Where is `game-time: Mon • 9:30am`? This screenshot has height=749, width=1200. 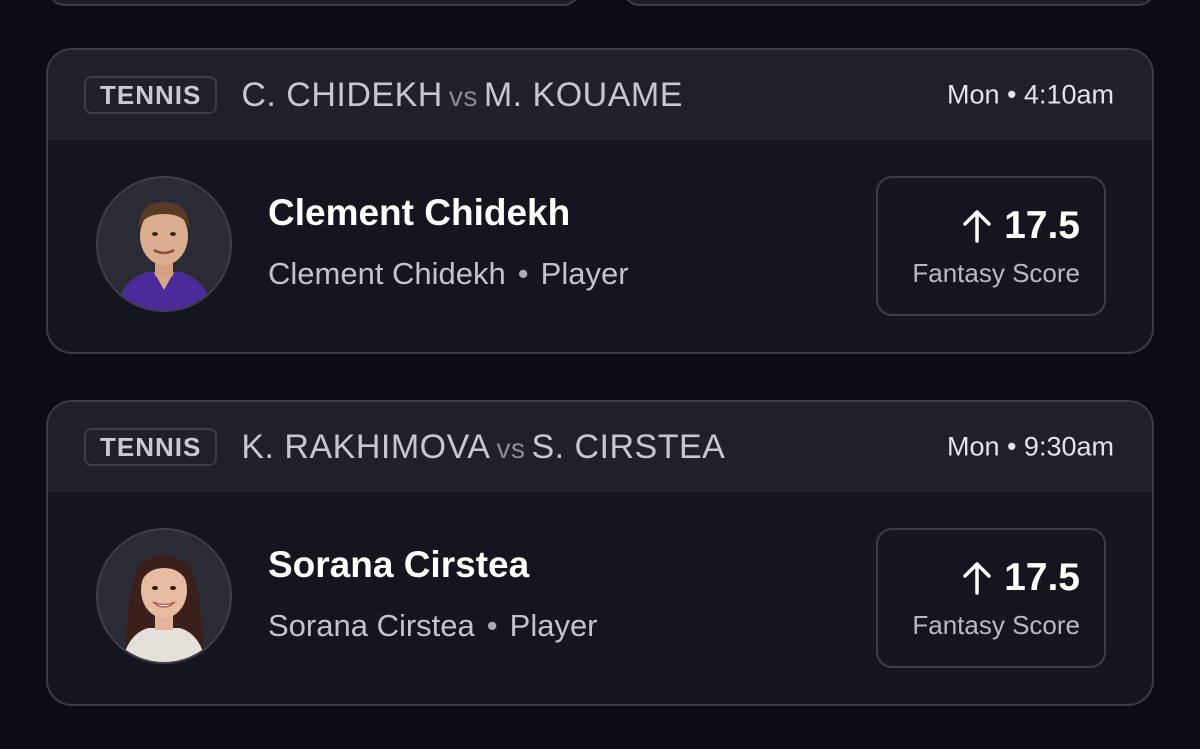 game-time: Mon • 9:30am is located at coordinates (1030, 446).